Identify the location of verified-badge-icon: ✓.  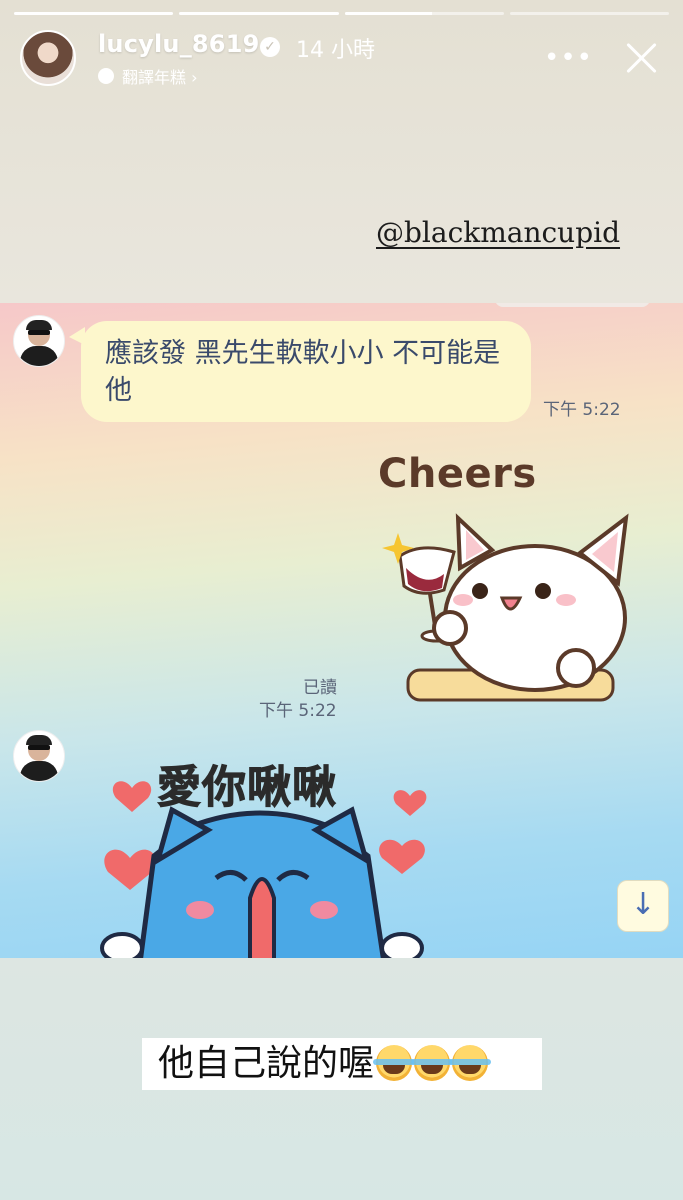
(270, 47).